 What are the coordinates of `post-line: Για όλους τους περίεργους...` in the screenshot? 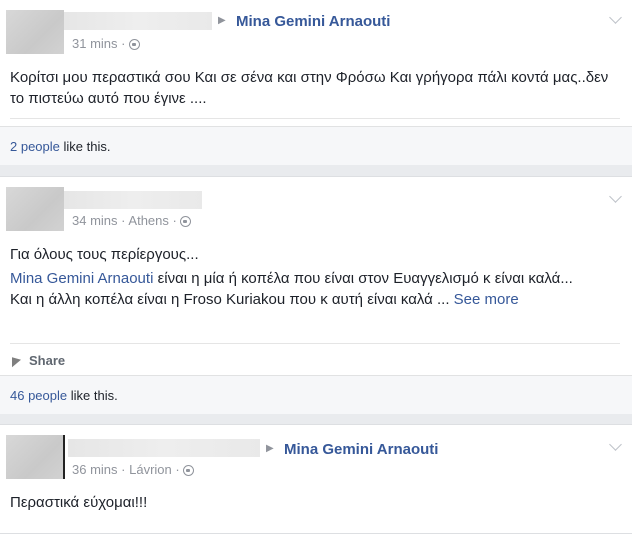 It's located at (104, 254).